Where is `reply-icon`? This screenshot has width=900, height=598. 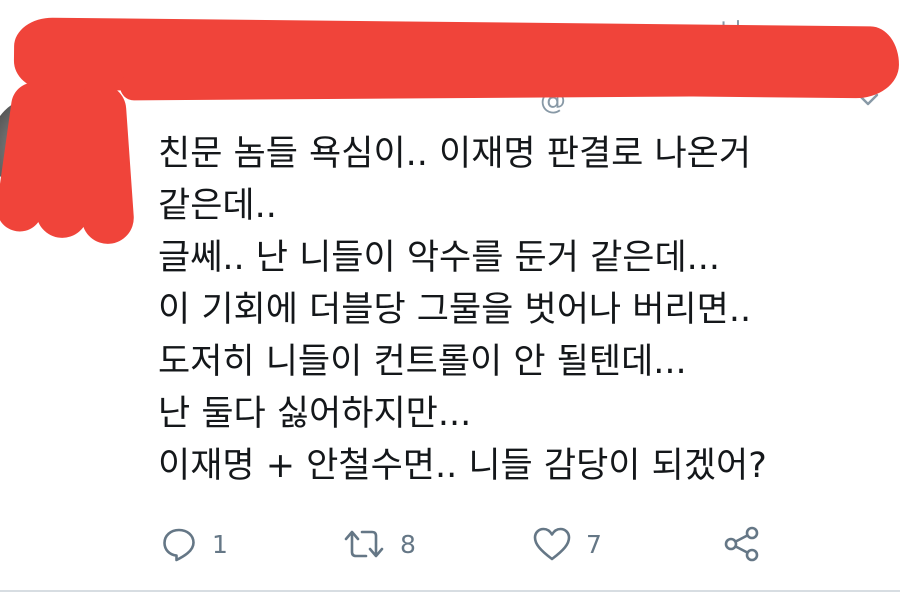
reply-icon is located at coordinates (179, 545).